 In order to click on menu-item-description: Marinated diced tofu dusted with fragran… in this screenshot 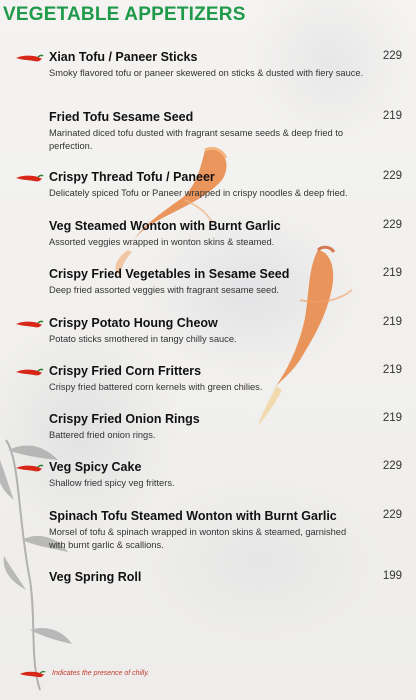, I will do `click(196, 139)`.